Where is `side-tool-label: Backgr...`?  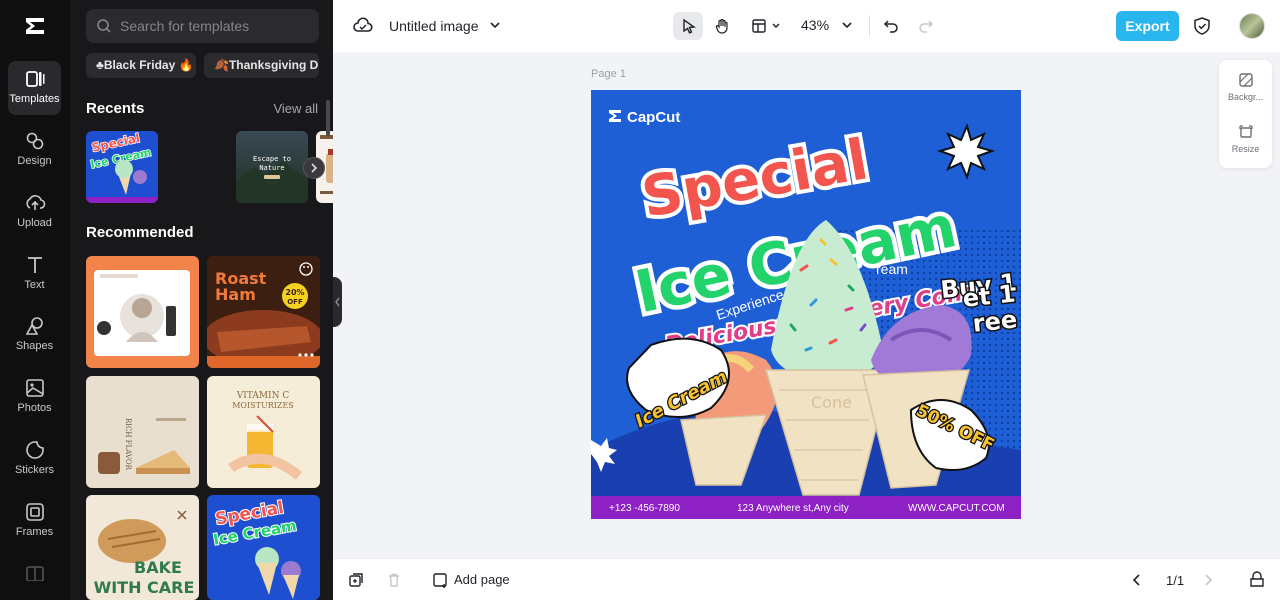 side-tool-label: Backgr... is located at coordinates (1245, 97).